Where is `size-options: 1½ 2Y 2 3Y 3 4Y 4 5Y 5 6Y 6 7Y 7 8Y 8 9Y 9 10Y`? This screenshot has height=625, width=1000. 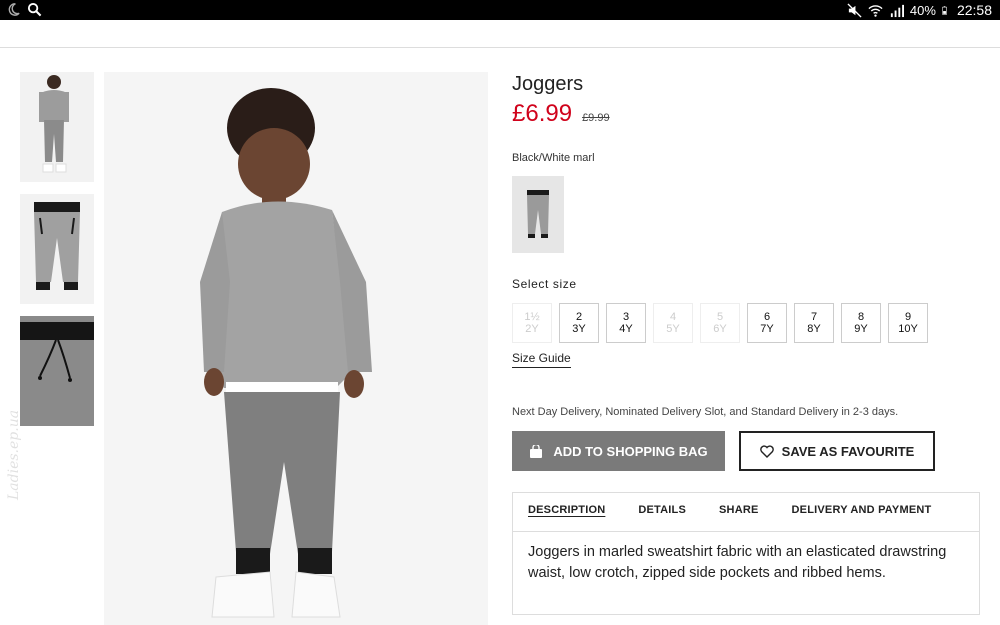 size-options: 1½ 2Y 2 3Y 3 4Y 4 5Y 5 6Y 6 7Y 7 8Y 8 9Y 9 10Y is located at coordinates (746, 323).